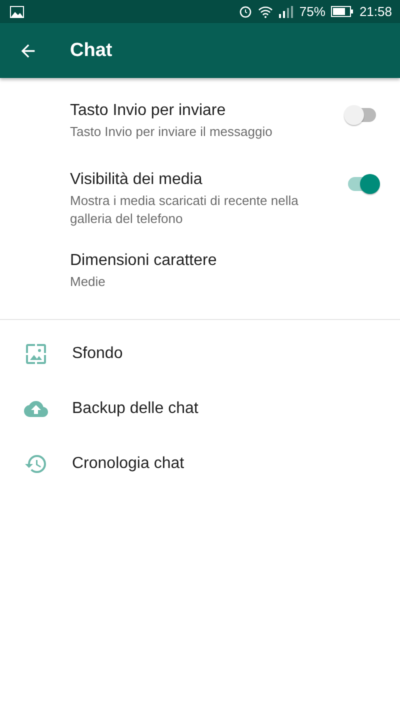  I want to click on menu-item: Backup delle chat, so click(135, 409).